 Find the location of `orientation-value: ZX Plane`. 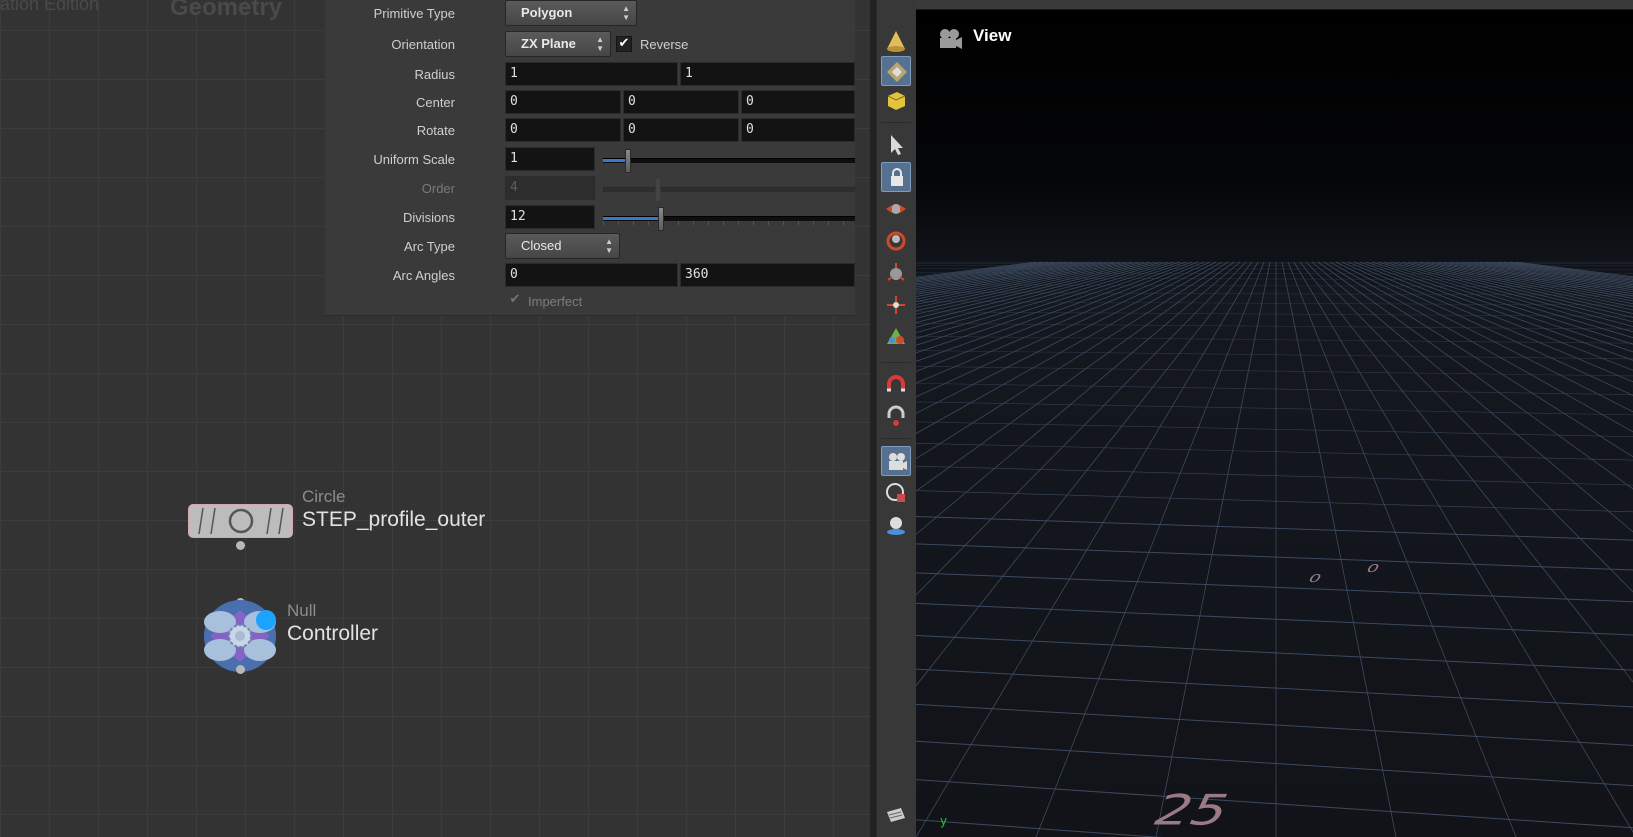

orientation-value: ZX Plane is located at coordinates (548, 43).